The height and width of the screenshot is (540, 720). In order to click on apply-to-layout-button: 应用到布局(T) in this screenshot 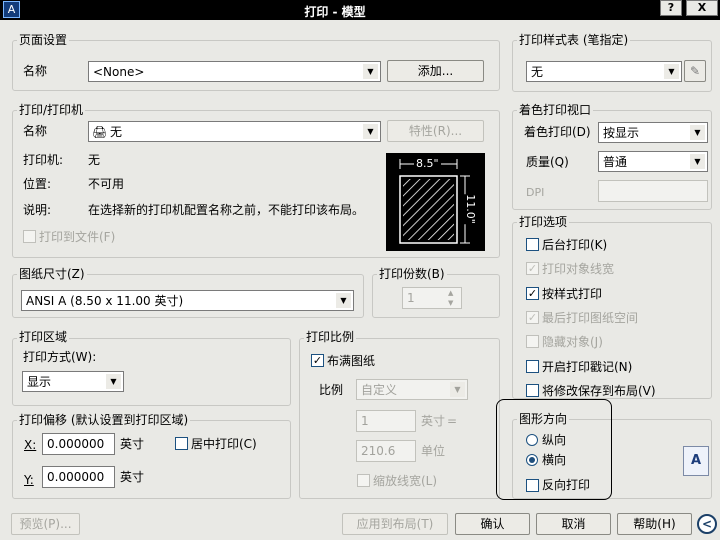, I will do `click(395, 524)`.